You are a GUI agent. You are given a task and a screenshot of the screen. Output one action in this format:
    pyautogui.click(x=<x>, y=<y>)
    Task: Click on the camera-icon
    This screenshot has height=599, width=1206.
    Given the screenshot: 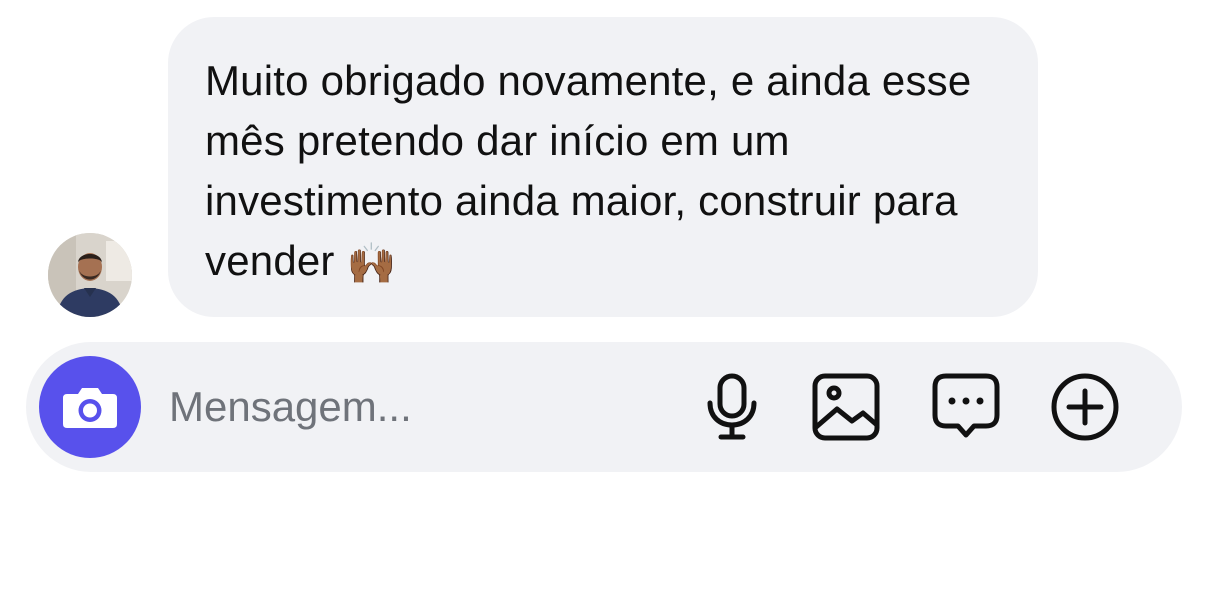 What is the action you would take?
    pyautogui.click(x=90, y=408)
    